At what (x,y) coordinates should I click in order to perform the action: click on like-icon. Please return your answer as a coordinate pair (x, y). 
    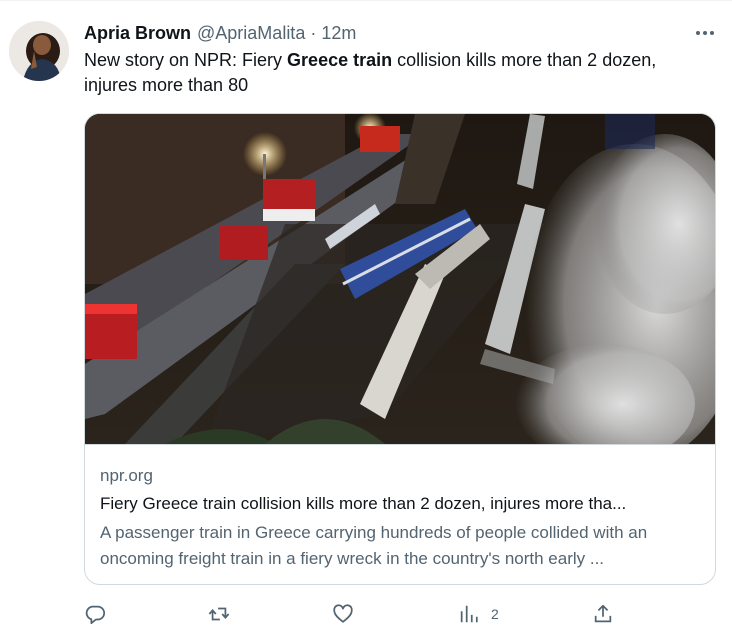
    Looking at the image, I should click on (343, 613).